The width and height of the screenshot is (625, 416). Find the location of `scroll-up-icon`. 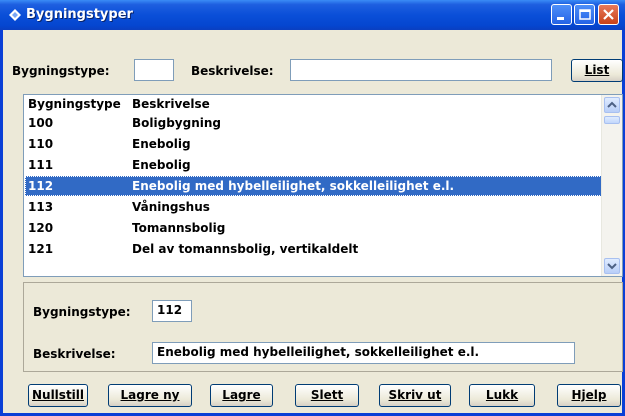

scroll-up-icon is located at coordinates (612, 104).